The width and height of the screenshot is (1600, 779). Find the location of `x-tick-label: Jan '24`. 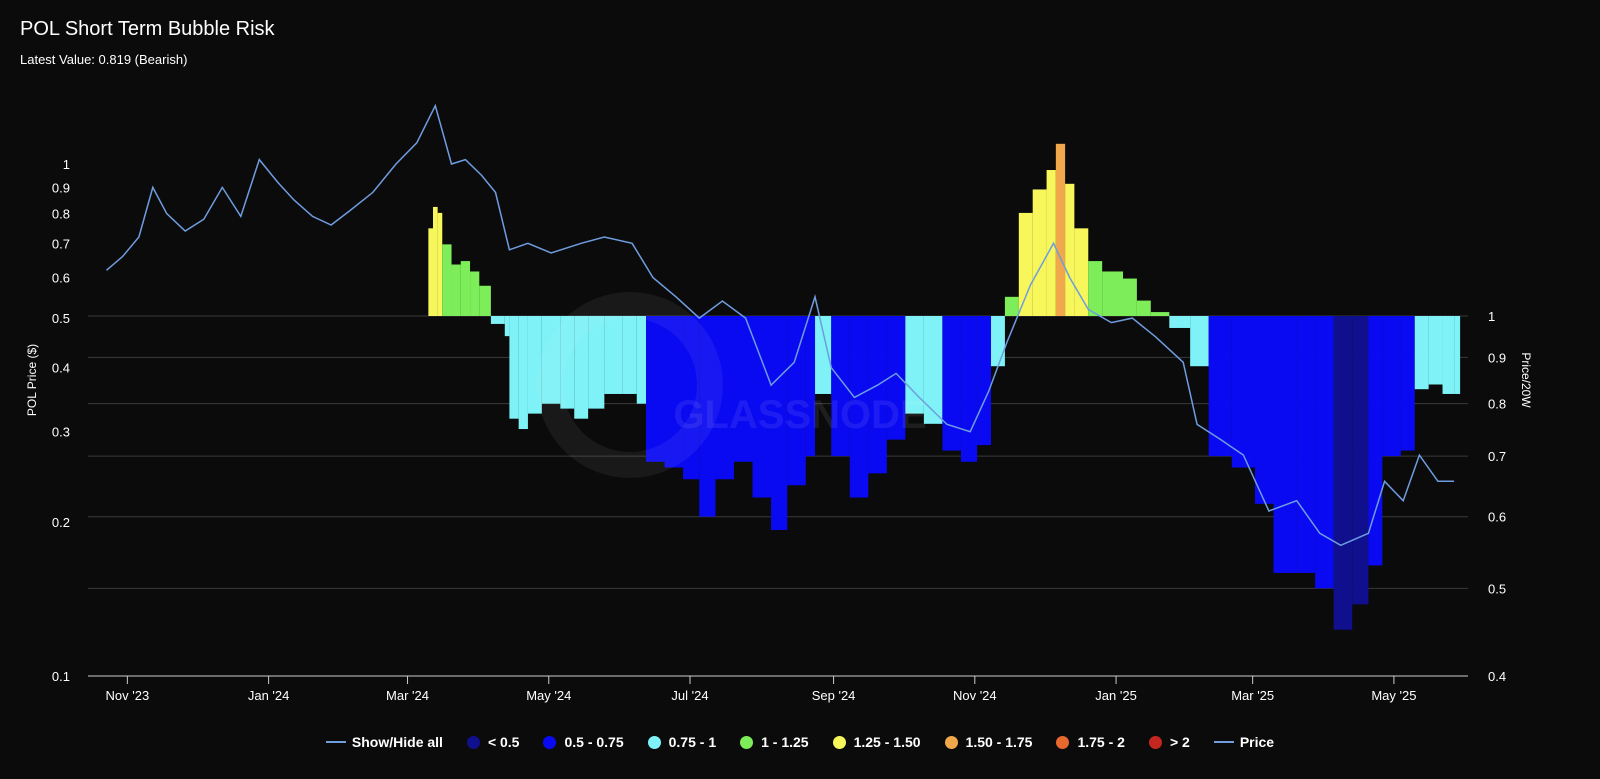

x-tick-label: Jan '24 is located at coordinates (269, 695).